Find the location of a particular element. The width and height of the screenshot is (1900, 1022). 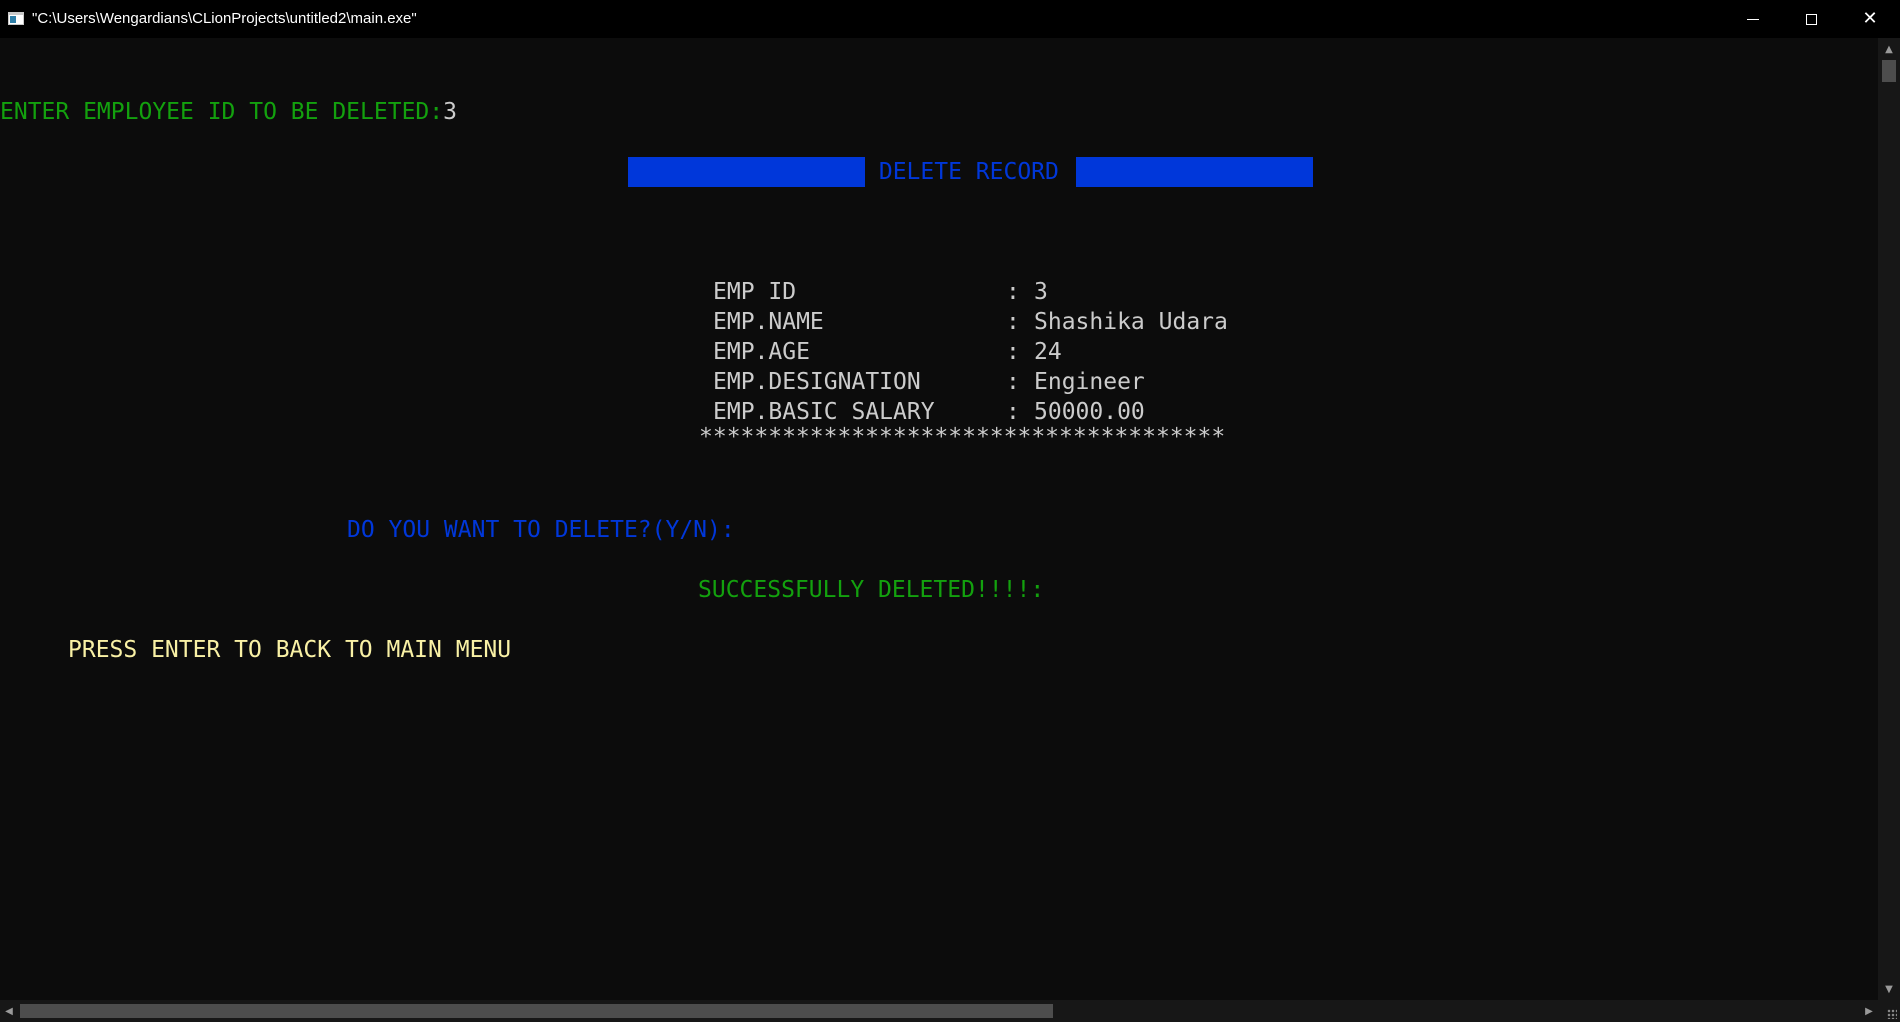

close-icon: ✕ is located at coordinates (1870, 18).